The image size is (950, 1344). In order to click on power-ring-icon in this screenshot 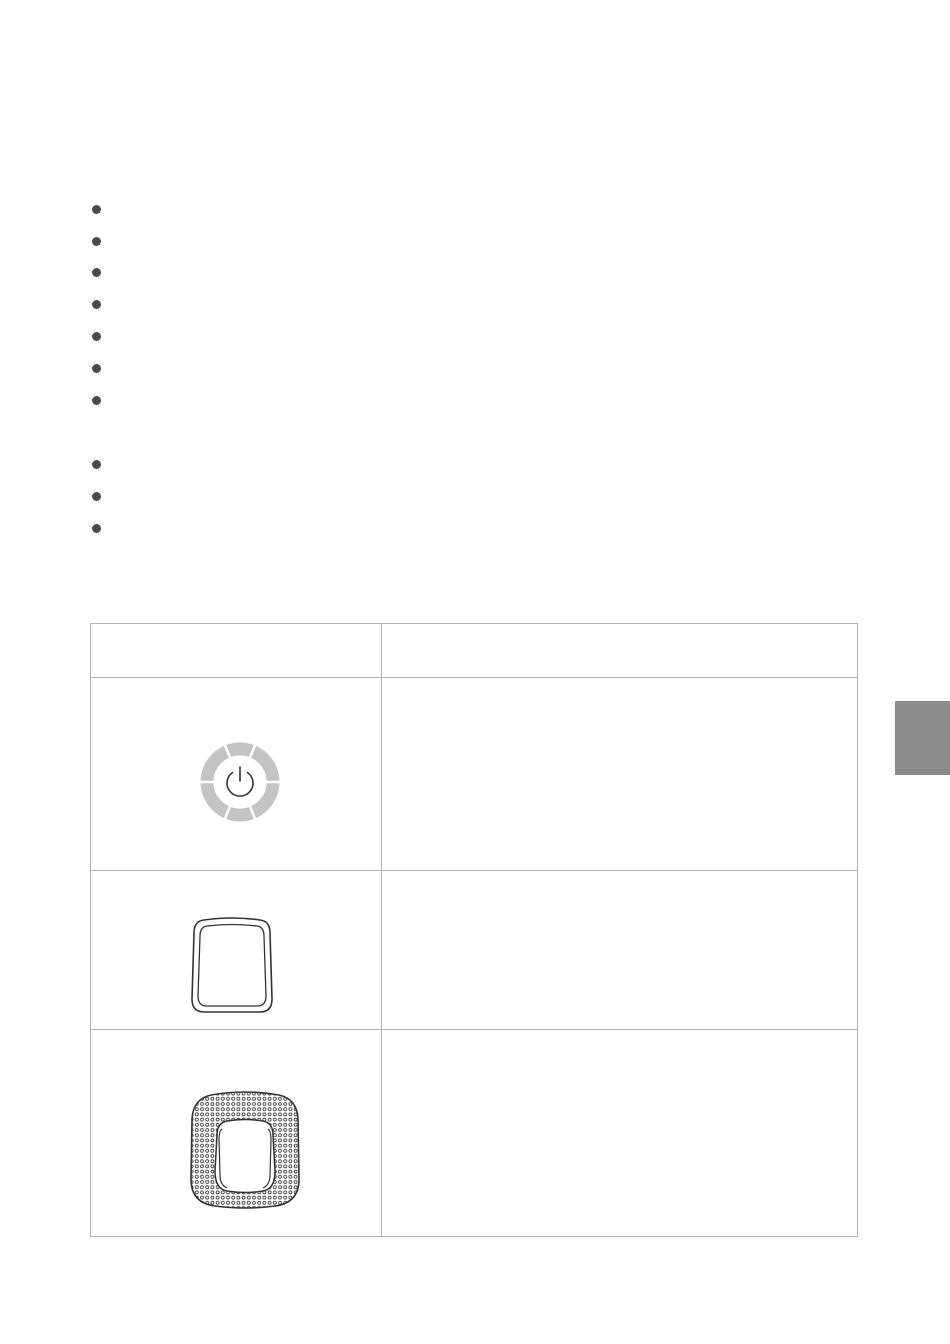, I will do `click(240, 782)`.